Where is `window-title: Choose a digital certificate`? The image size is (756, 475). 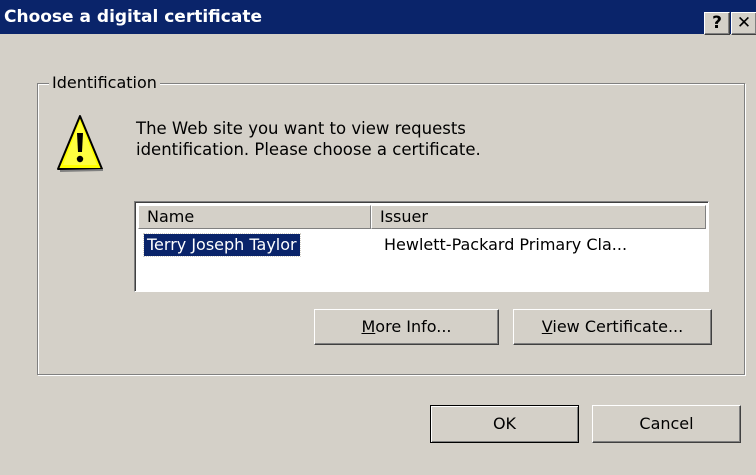 window-title: Choose a digital certificate is located at coordinates (133, 17).